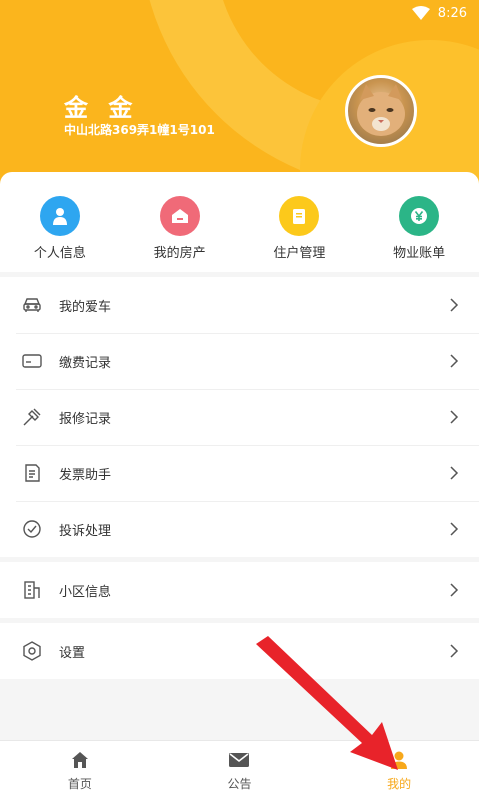 This screenshot has width=479, height=799. I want to click on quick-action-resident-management: 住户管理, so click(299, 228).